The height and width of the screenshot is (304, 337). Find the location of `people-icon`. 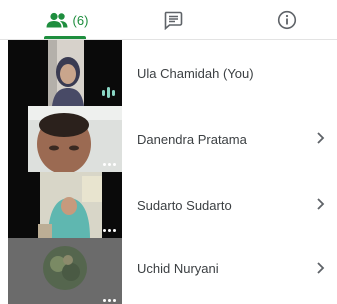

people-icon is located at coordinates (57, 20).